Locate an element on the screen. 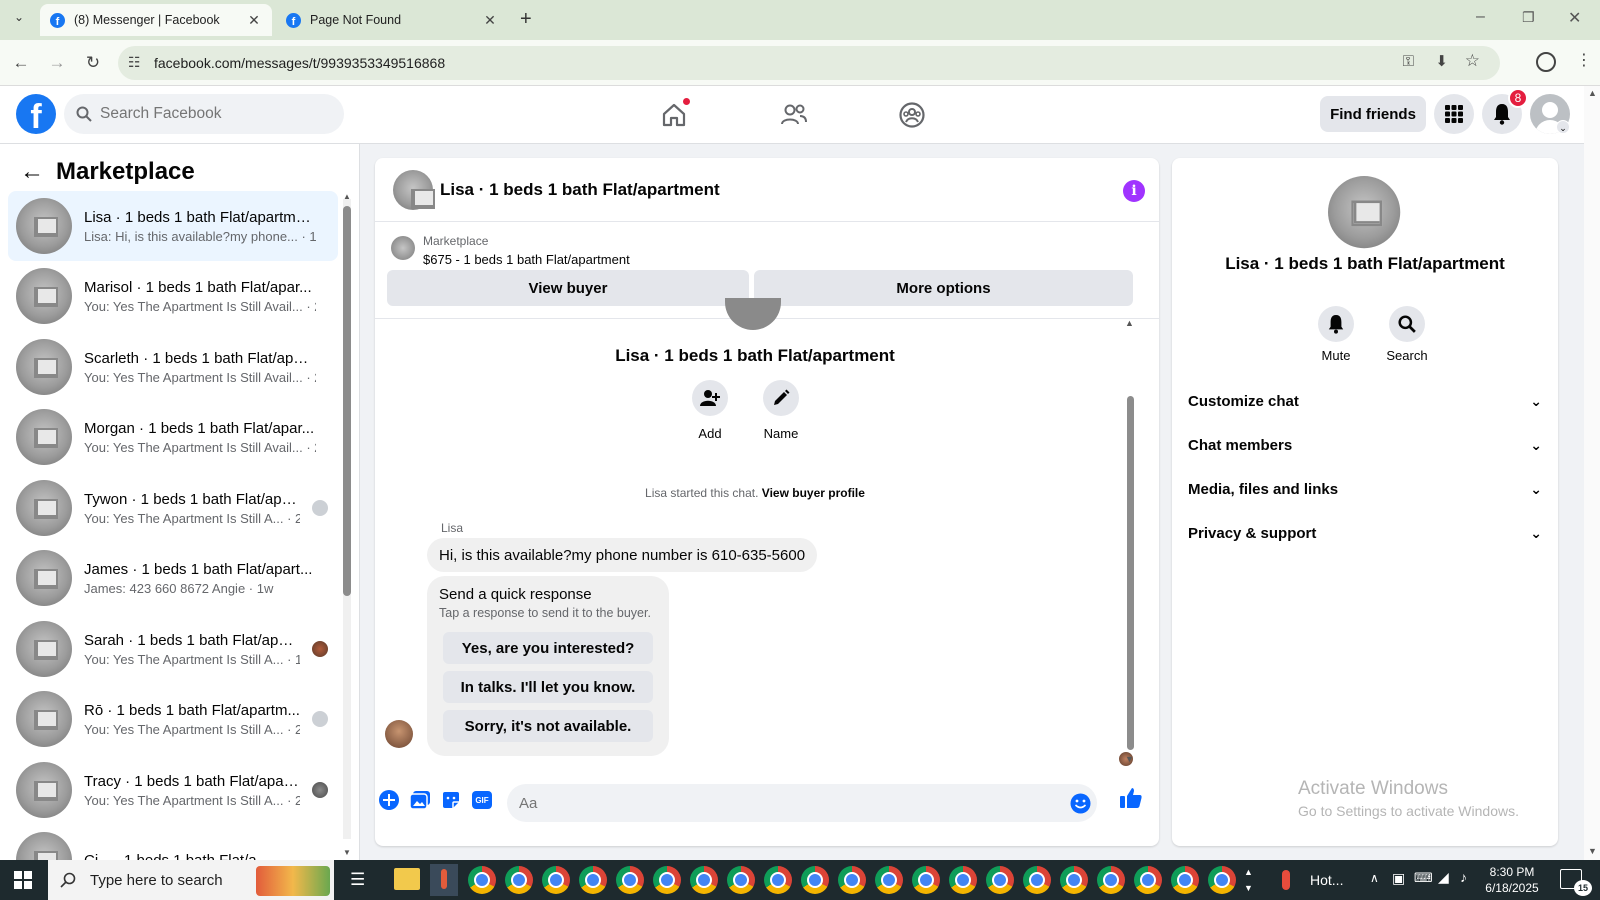 Image resolution: width=1600 pixels, height=900 pixels. taskbar-overflow-arrows-icon: ▲ ▼ is located at coordinates (1248, 880).